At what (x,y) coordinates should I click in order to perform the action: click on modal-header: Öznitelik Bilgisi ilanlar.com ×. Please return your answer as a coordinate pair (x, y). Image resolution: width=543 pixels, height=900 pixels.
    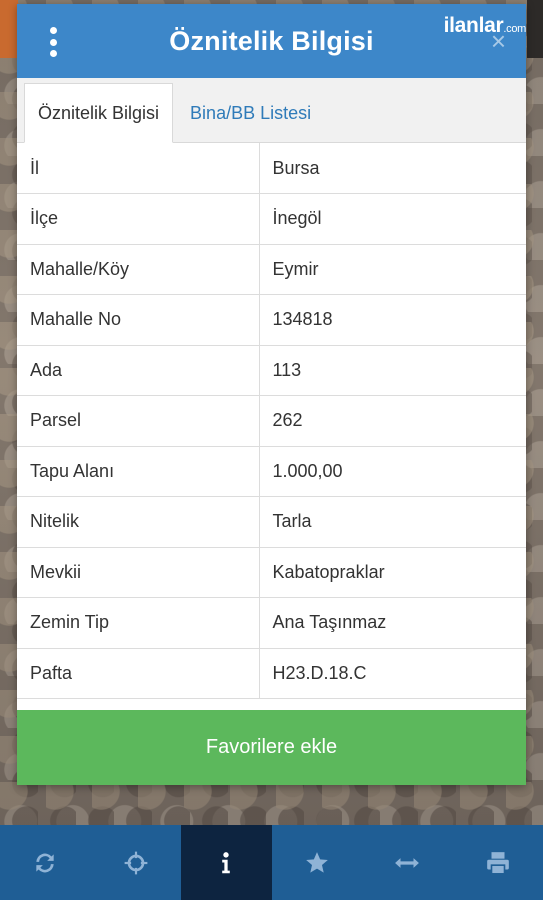
    Looking at the image, I should click on (271, 41).